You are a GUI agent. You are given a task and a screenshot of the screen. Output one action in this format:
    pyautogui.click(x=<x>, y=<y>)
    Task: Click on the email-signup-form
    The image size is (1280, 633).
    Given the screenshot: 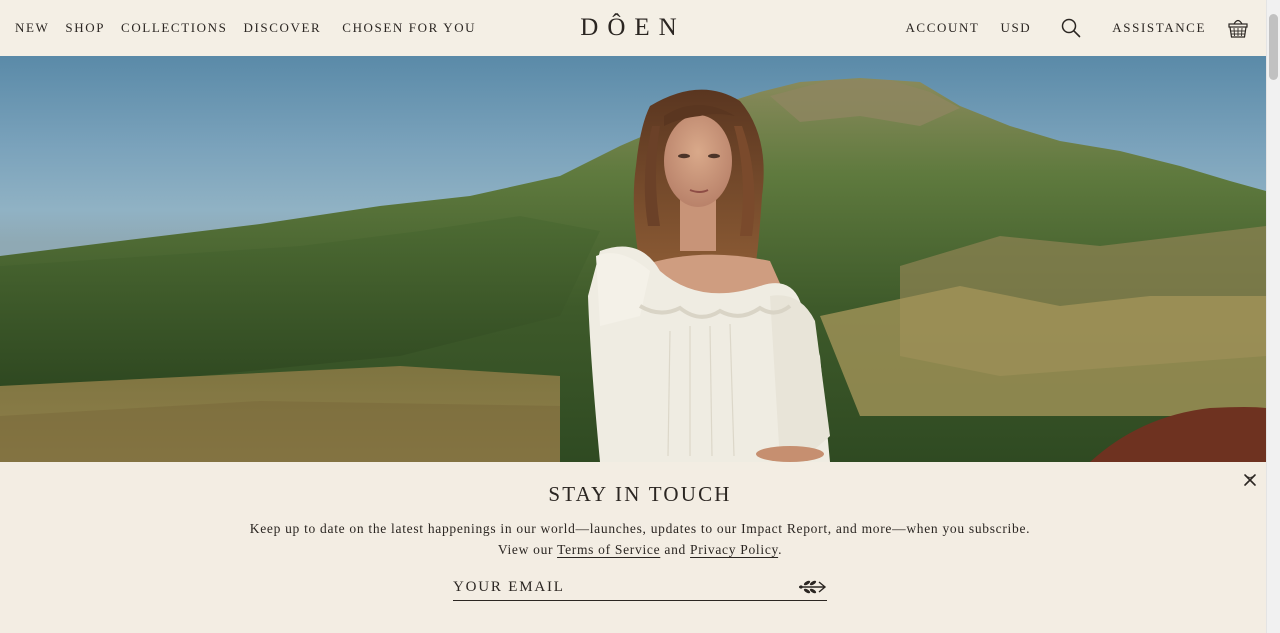 What is the action you would take?
    pyautogui.click(x=640, y=588)
    